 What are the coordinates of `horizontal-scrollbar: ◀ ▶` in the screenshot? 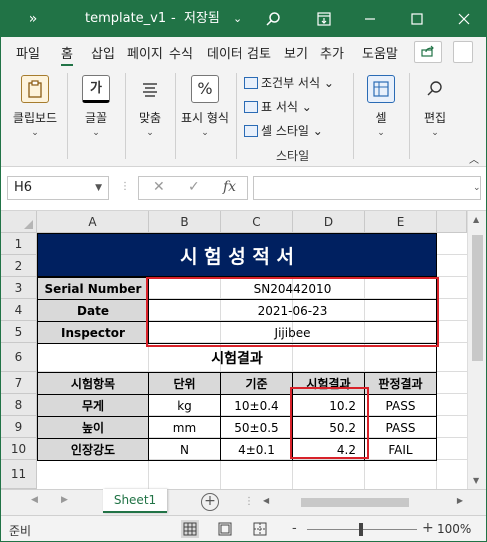 It's located at (363, 502).